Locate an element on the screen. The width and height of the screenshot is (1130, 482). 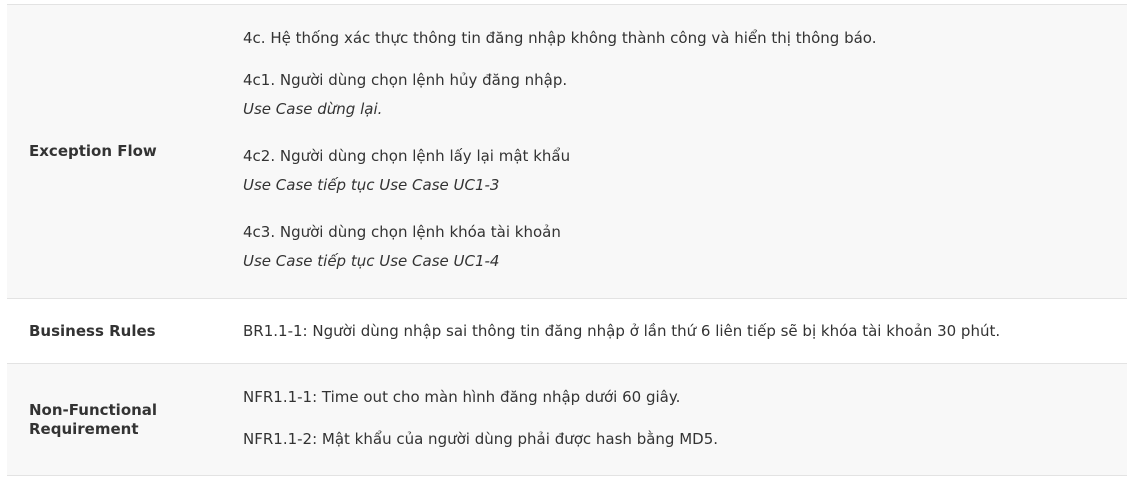
flow-step-4c1: 4c1. Người dùng chọn lệnh hủy đăng nhập. is located at coordinates (405, 80).